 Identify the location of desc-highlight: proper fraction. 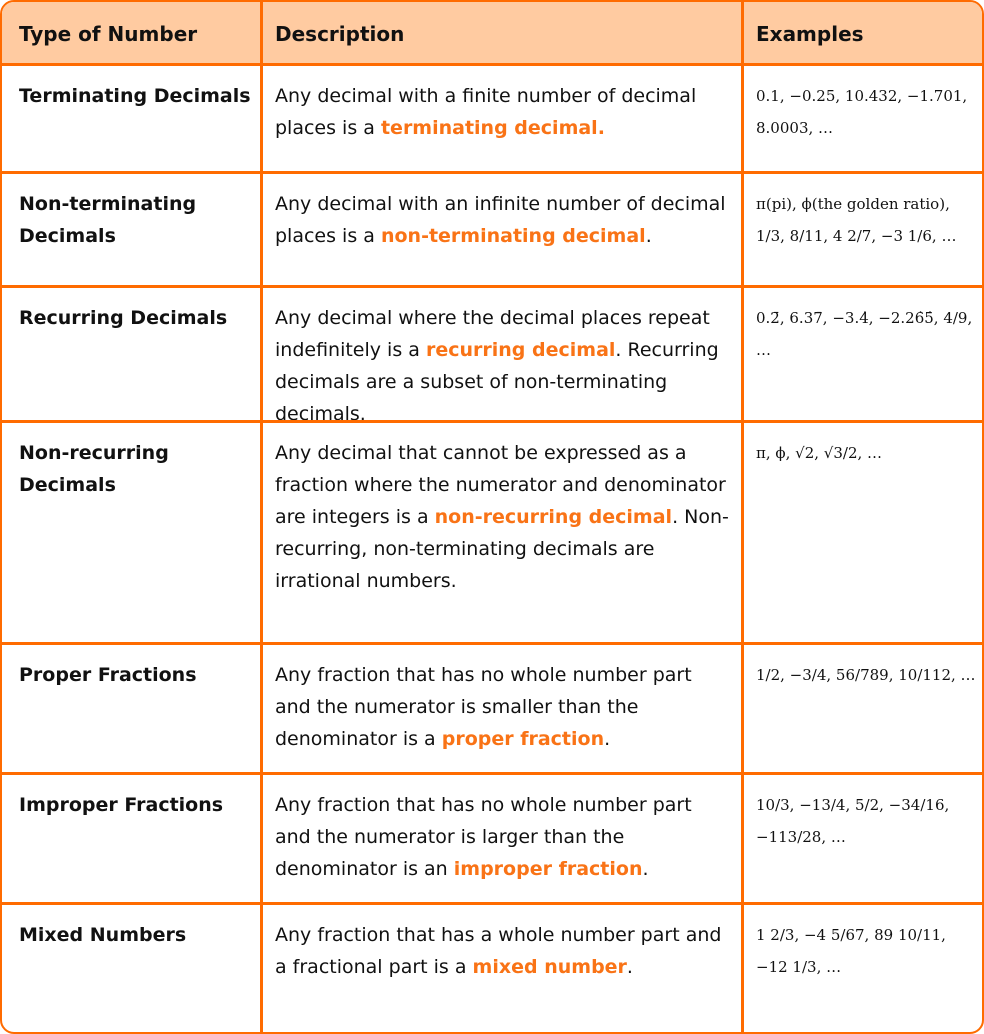
(523, 739).